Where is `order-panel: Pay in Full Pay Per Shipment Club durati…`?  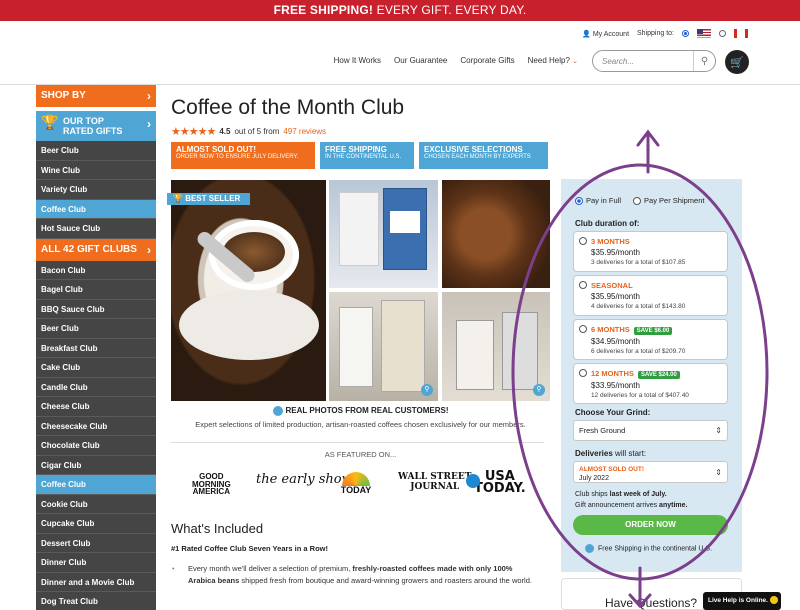 order-panel: Pay in Full Pay Per Shipment Club durati… is located at coordinates (651, 375).